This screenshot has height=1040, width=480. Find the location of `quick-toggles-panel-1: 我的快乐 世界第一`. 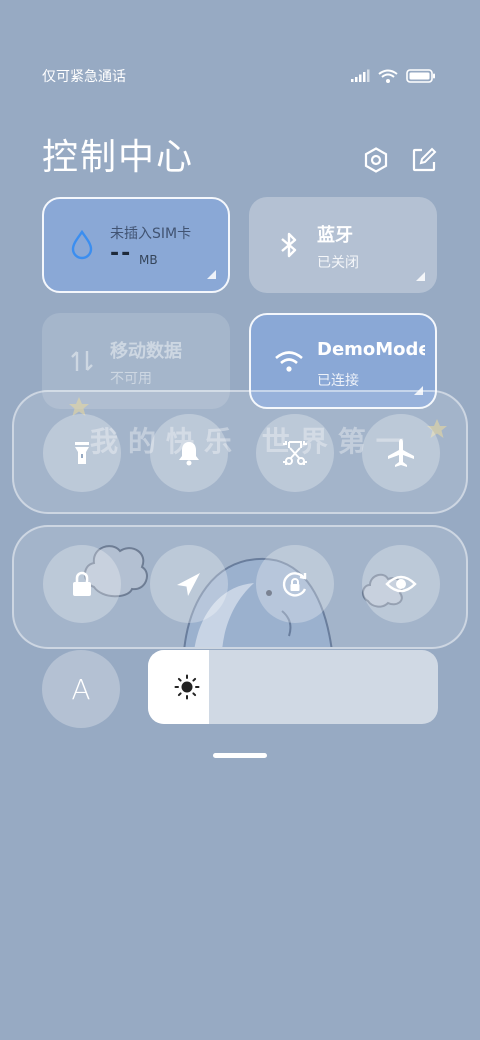

quick-toggles-panel-1: 我的快乐 世界第一 is located at coordinates (240, 452).